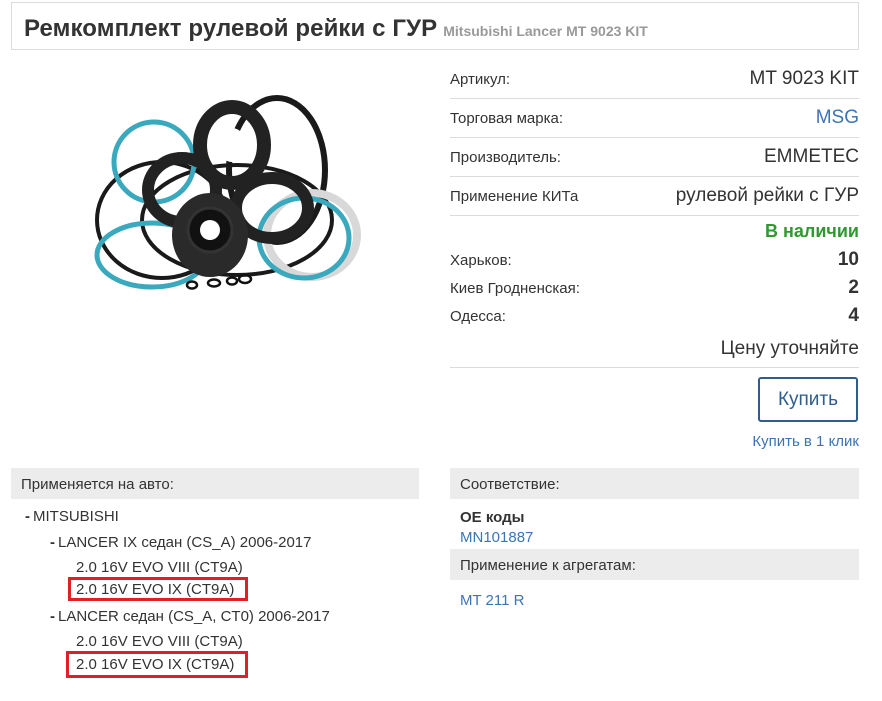 Image resolution: width=882 pixels, height=701 pixels. What do you see at coordinates (492, 517) in the screenshot?
I see `oe-codes-label: ОЕ коды` at bounding box center [492, 517].